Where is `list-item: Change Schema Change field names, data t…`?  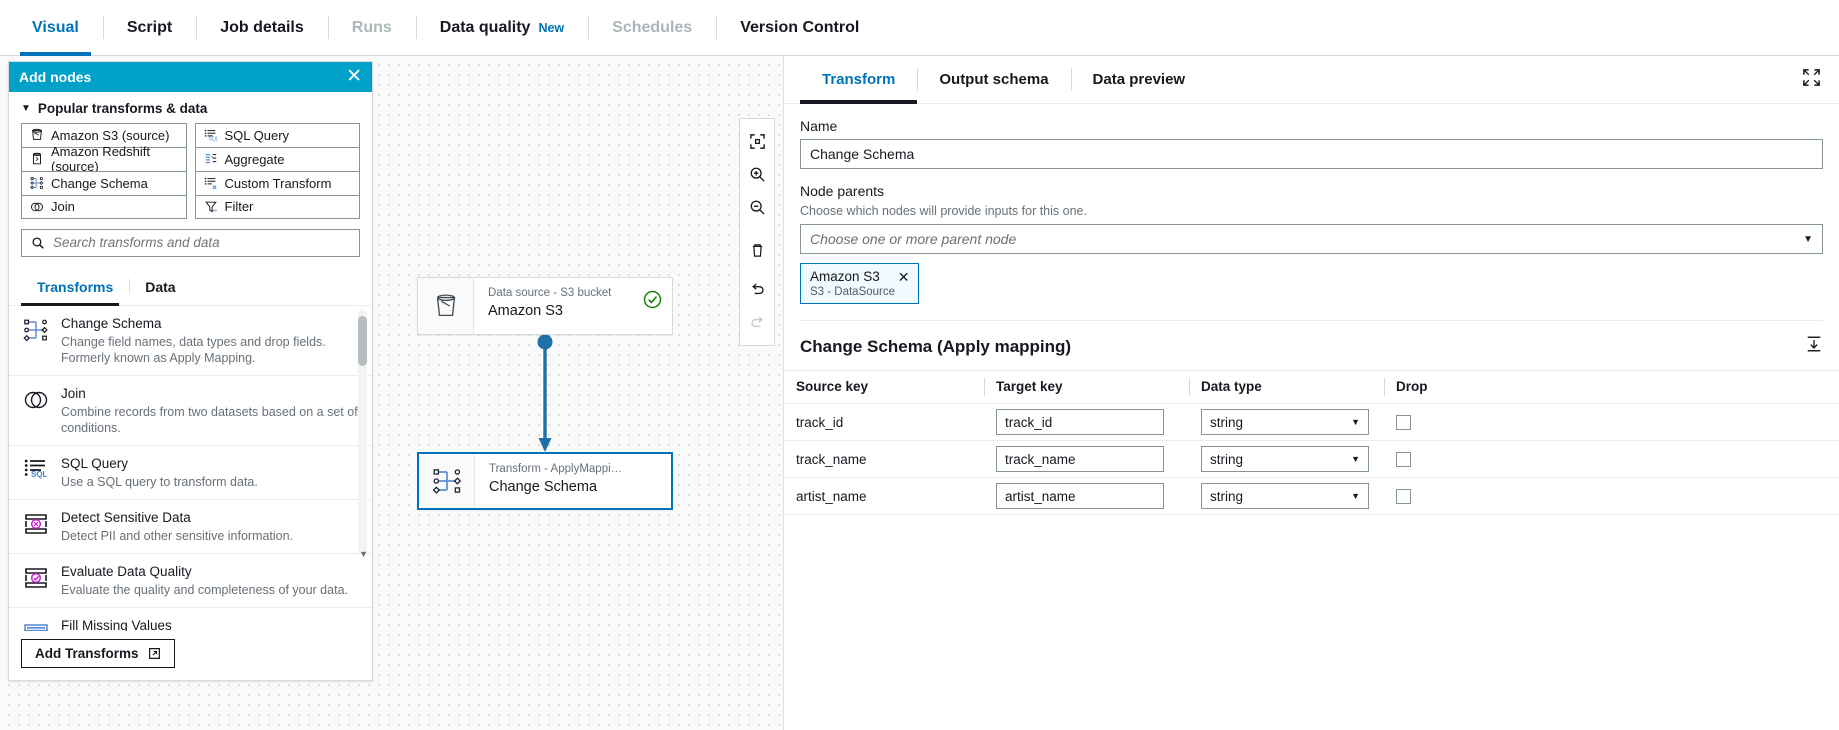
list-item: Change Schema Change field names, data t… is located at coordinates (190, 341).